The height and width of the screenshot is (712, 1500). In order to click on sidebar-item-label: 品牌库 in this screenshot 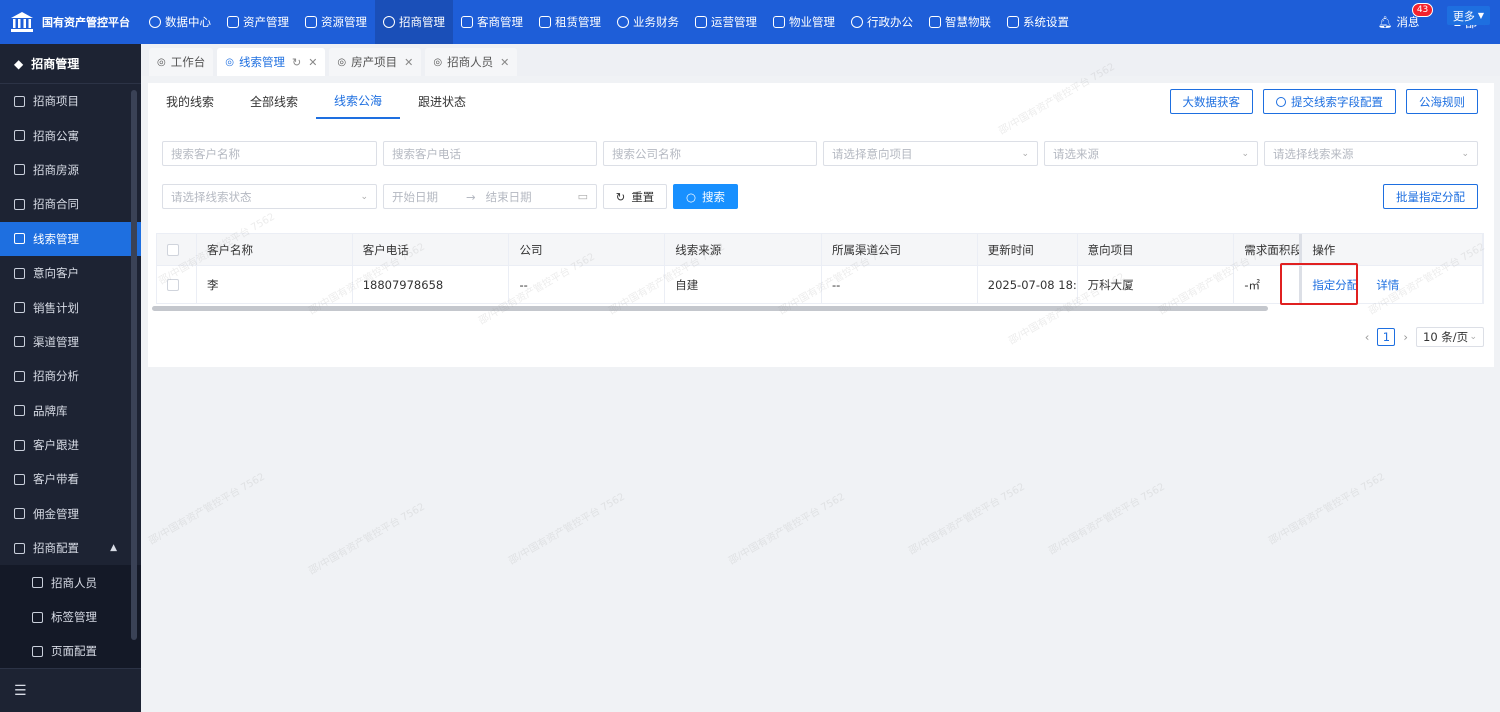, I will do `click(50, 410)`.